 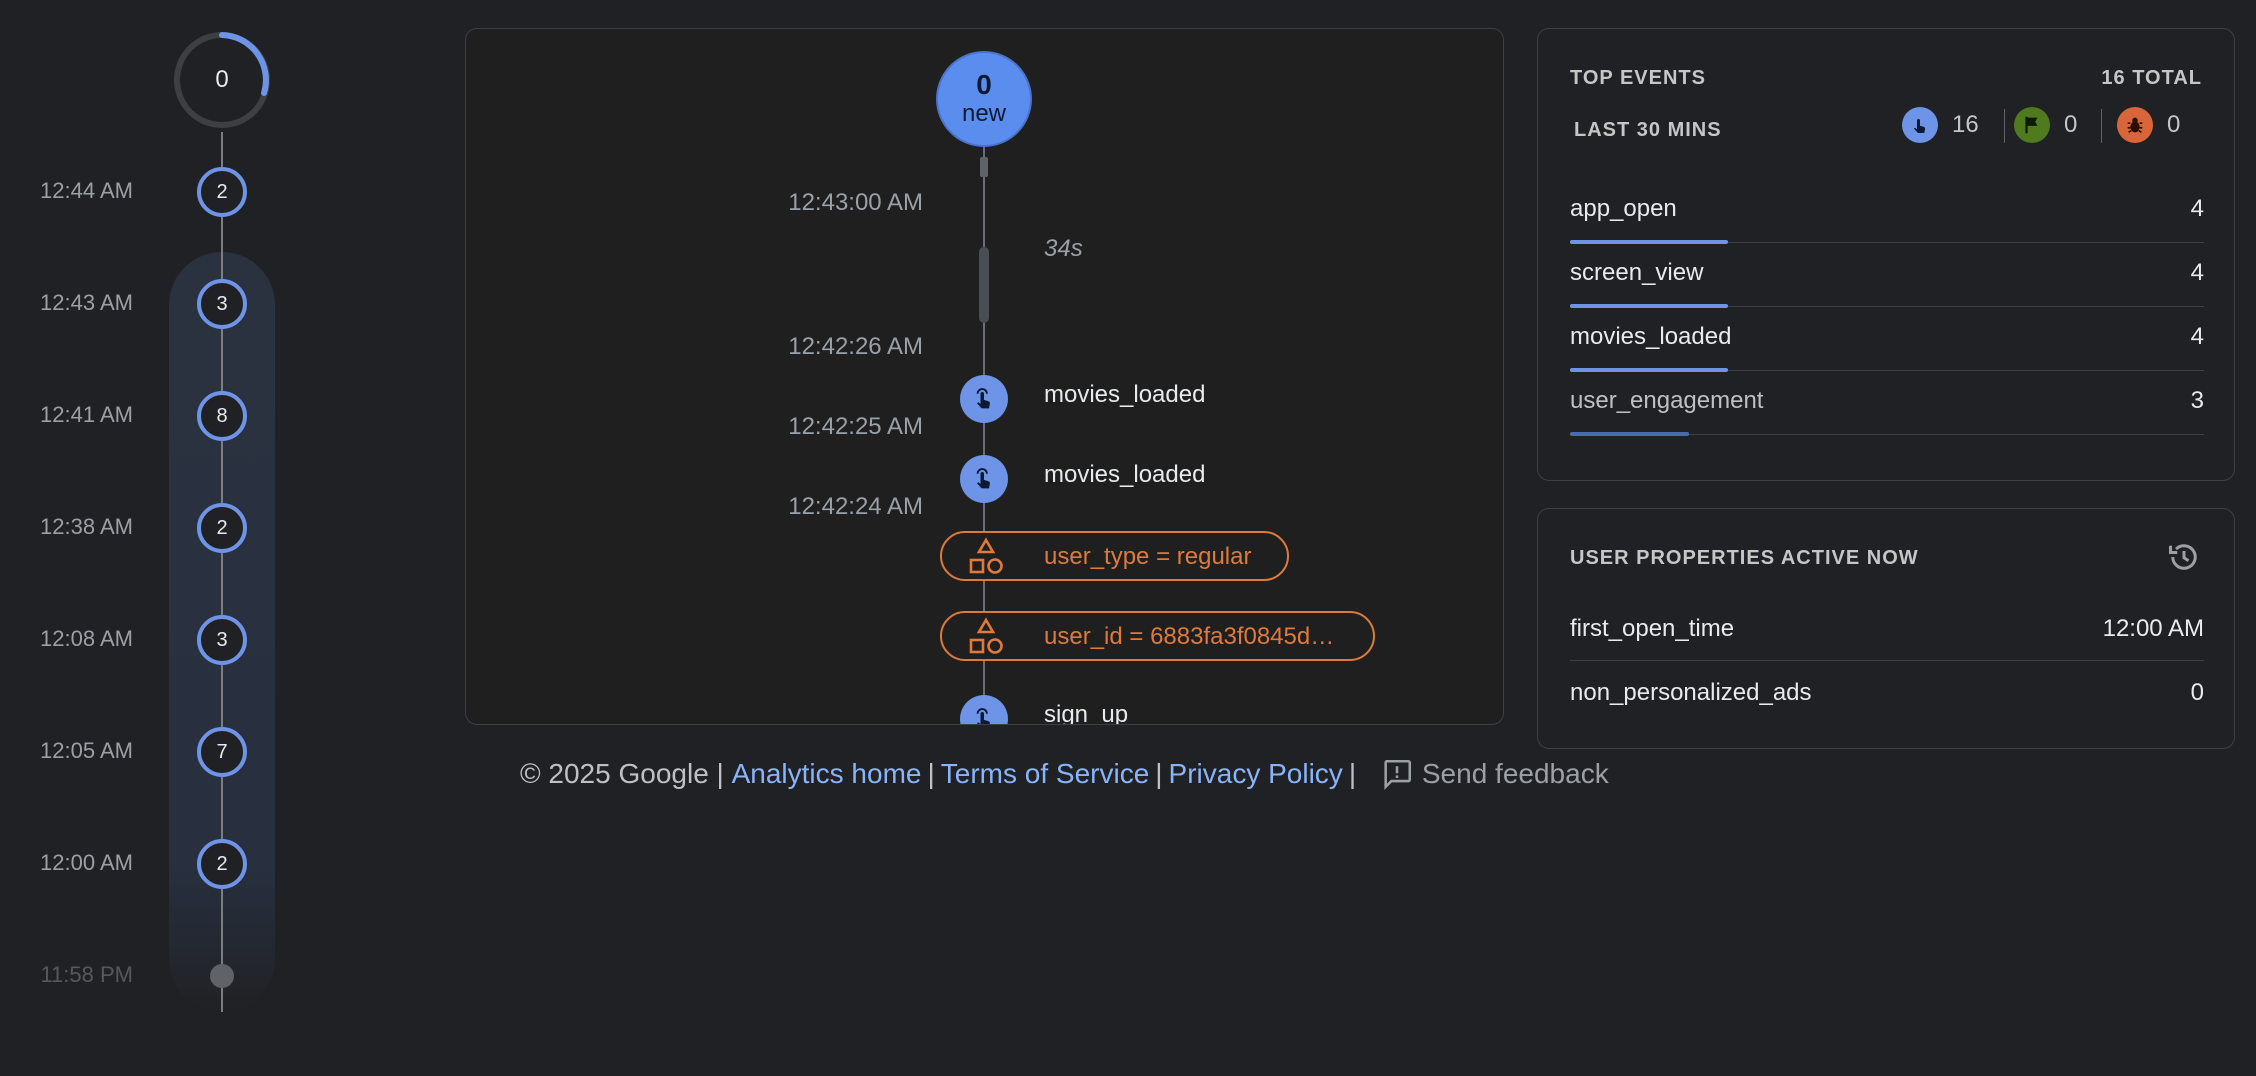 I want to click on user-properties-title: USER PROPERTIES ACTIVE NOW, so click(x=1744, y=558).